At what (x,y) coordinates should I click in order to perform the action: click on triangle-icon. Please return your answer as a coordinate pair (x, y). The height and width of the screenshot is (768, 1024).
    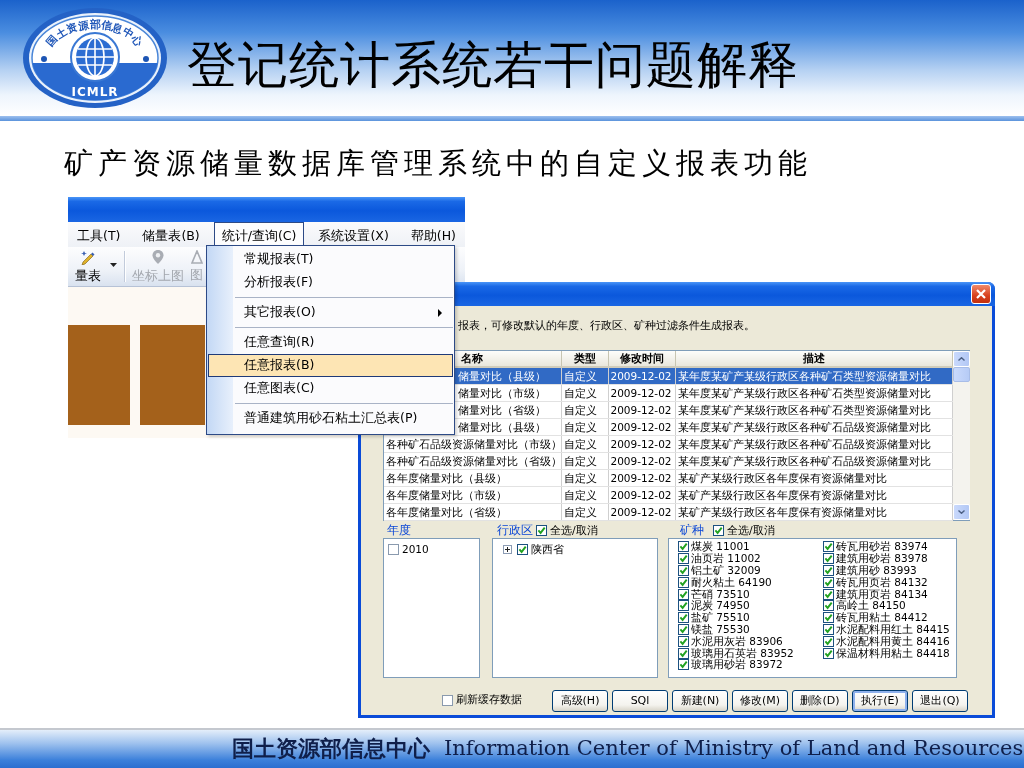
    Looking at the image, I should click on (196, 257).